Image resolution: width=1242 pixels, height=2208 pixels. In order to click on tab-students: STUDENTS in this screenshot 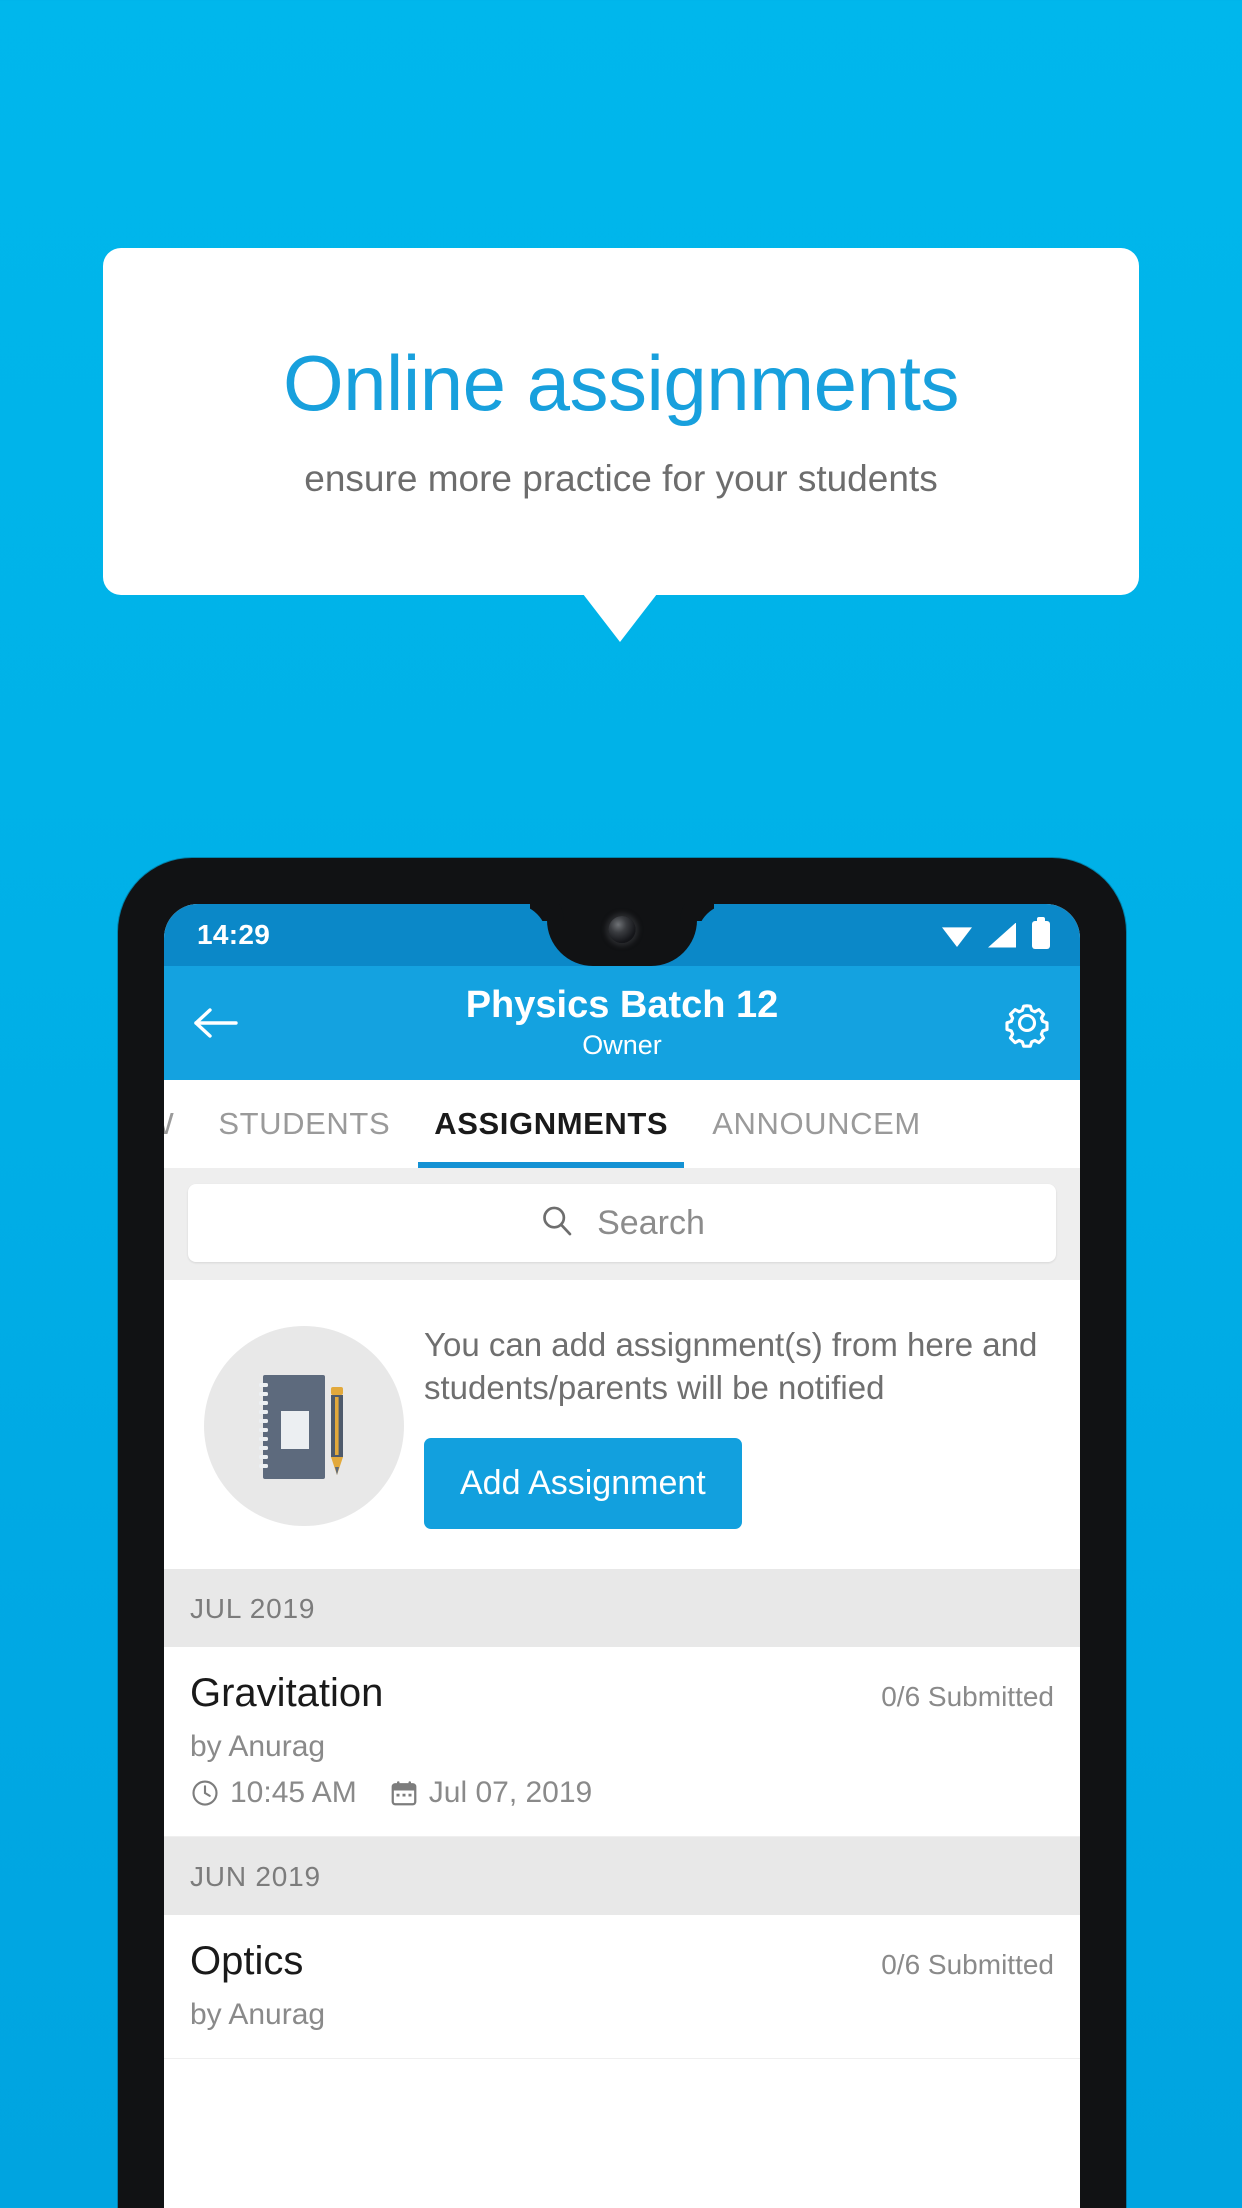, I will do `click(304, 1124)`.